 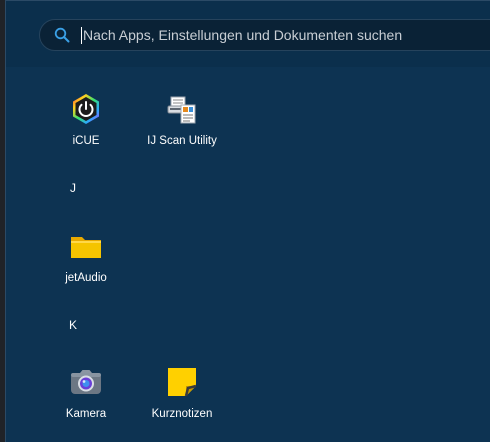 I want to click on app-tile-ij-scan-utility: IJ Scan Utility, so click(x=182, y=118).